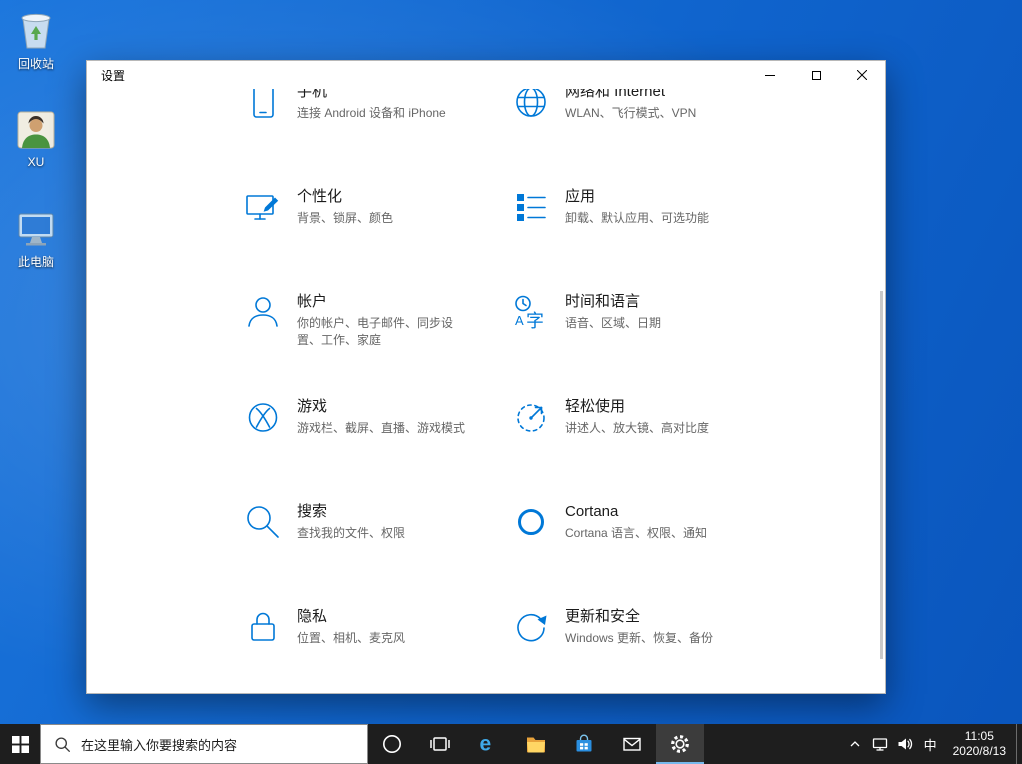 The width and height of the screenshot is (1022, 764). What do you see at coordinates (381, 428) in the screenshot?
I see `category-subtitle: 游戏栏、截屏、直播、游戏模式` at bounding box center [381, 428].